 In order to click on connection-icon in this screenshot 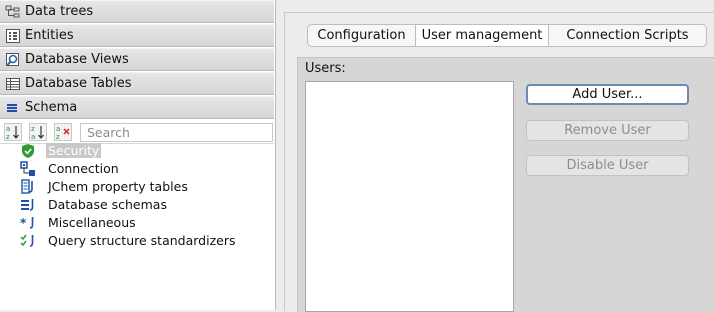, I will do `click(29, 168)`.